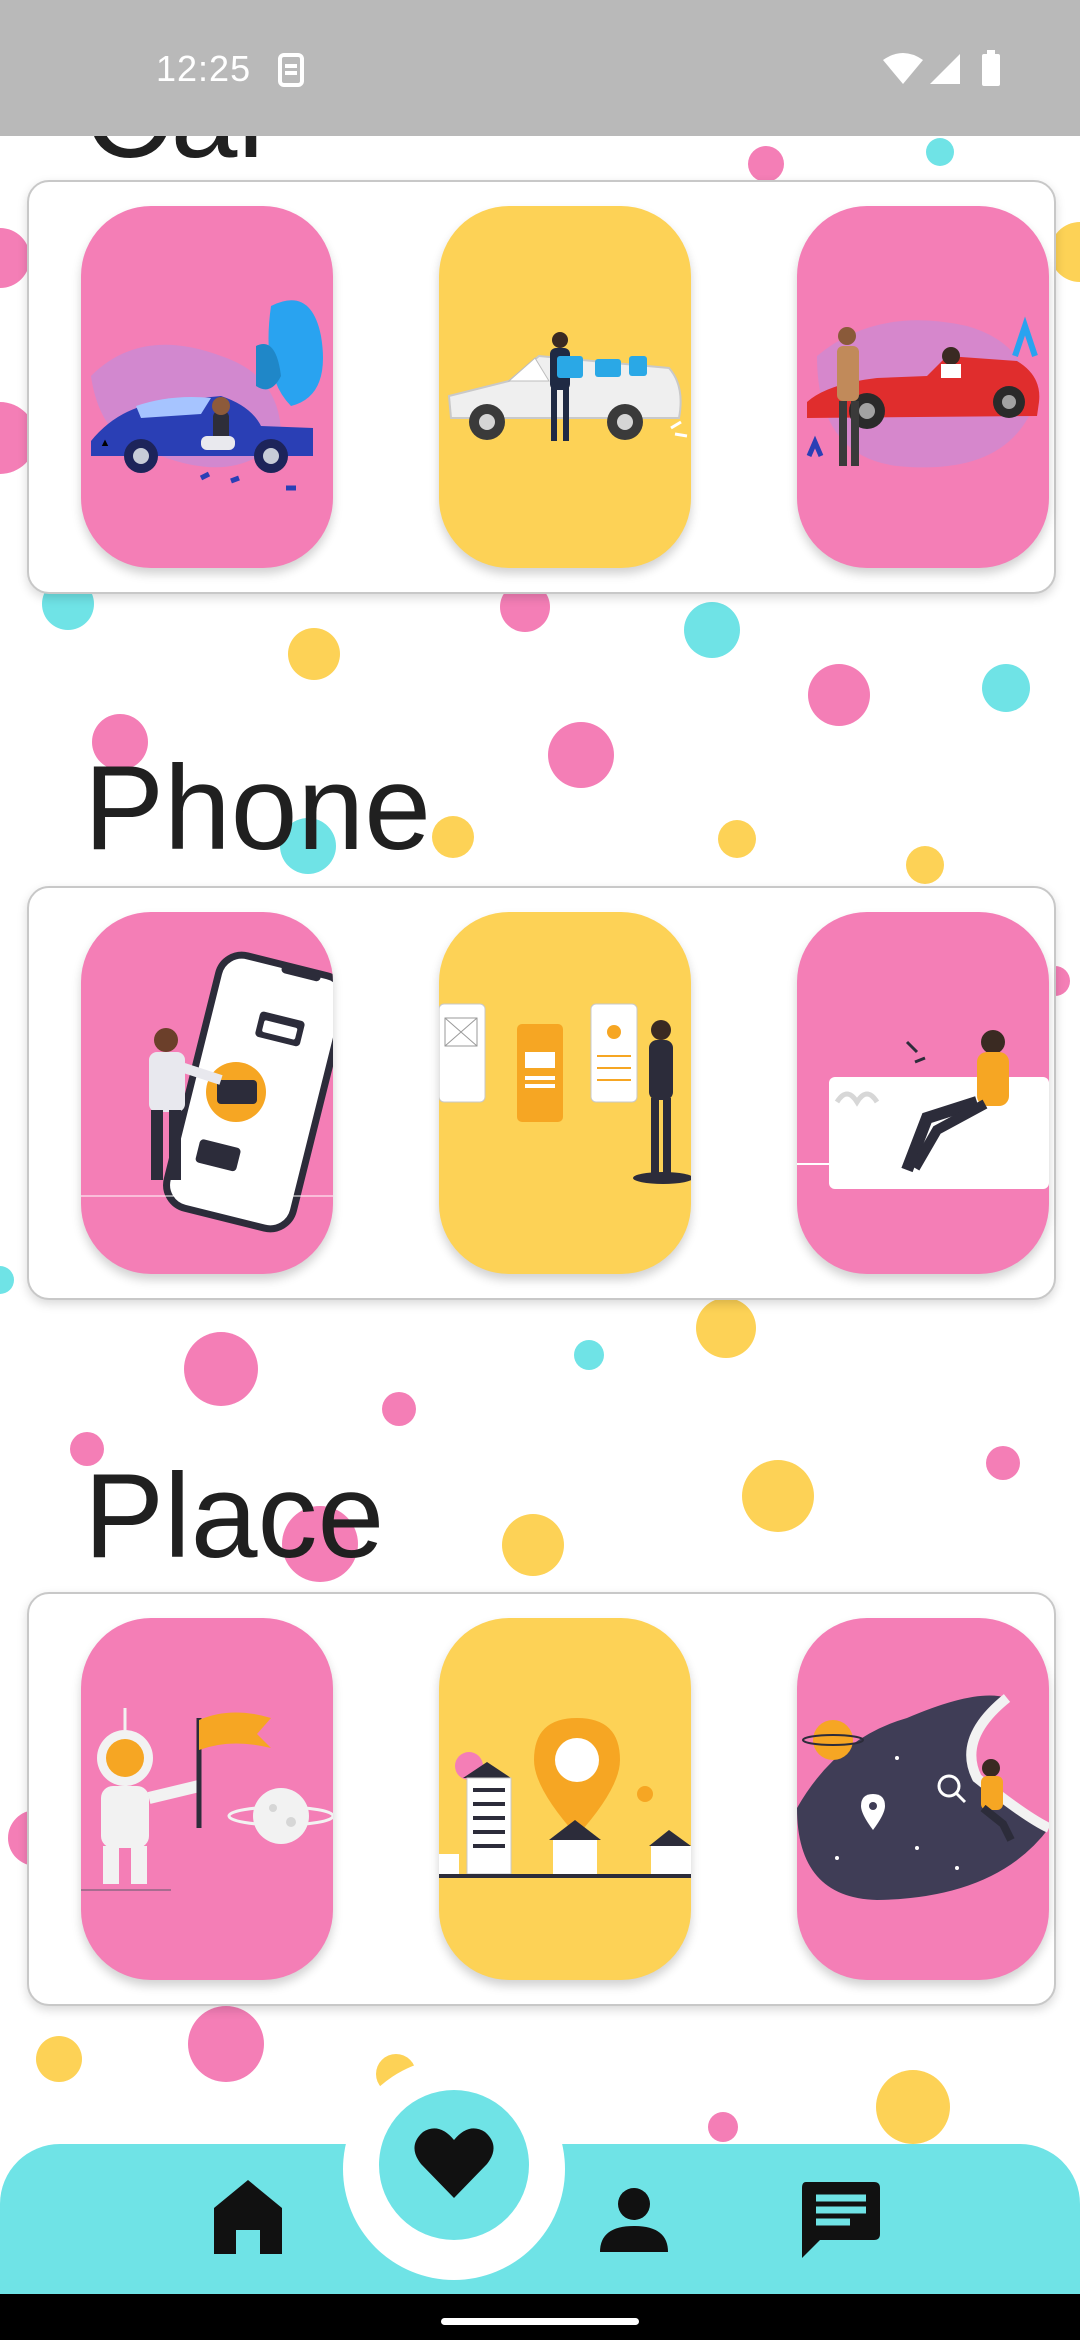 This screenshot has width=1080, height=2340. I want to click on person-on-screen-tile, so click(923, 1093).